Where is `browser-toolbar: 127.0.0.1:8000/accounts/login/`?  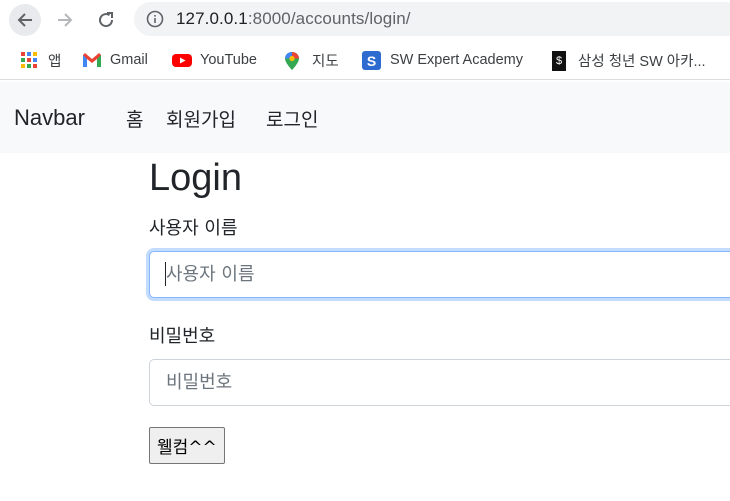
browser-toolbar: 127.0.0.1:8000/accounts/login/ is located at coordinates (365, 20).